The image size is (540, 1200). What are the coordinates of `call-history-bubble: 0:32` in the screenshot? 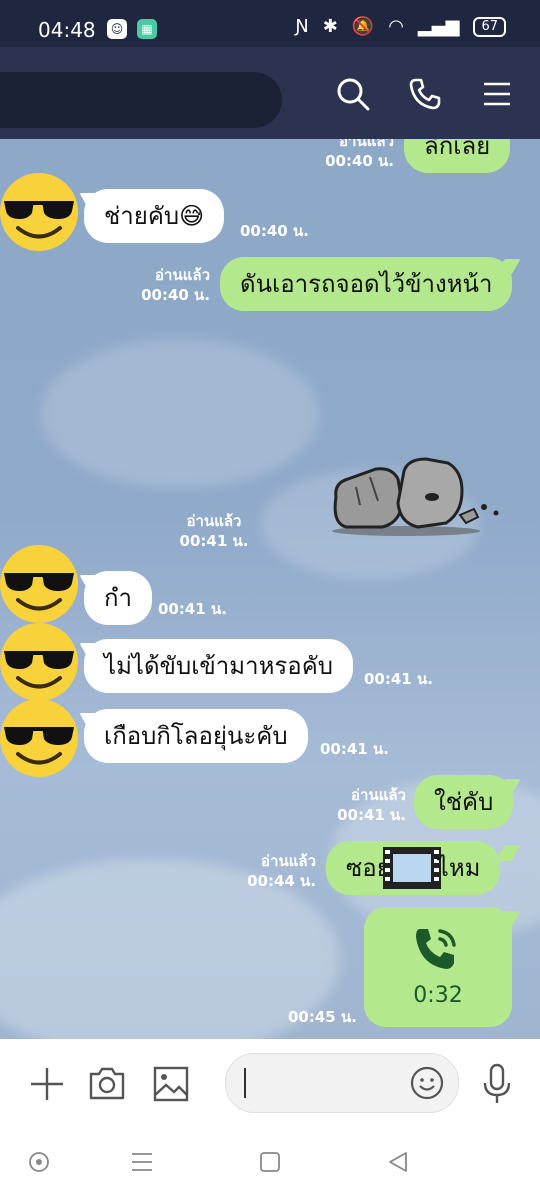 It's located at (438, 967).